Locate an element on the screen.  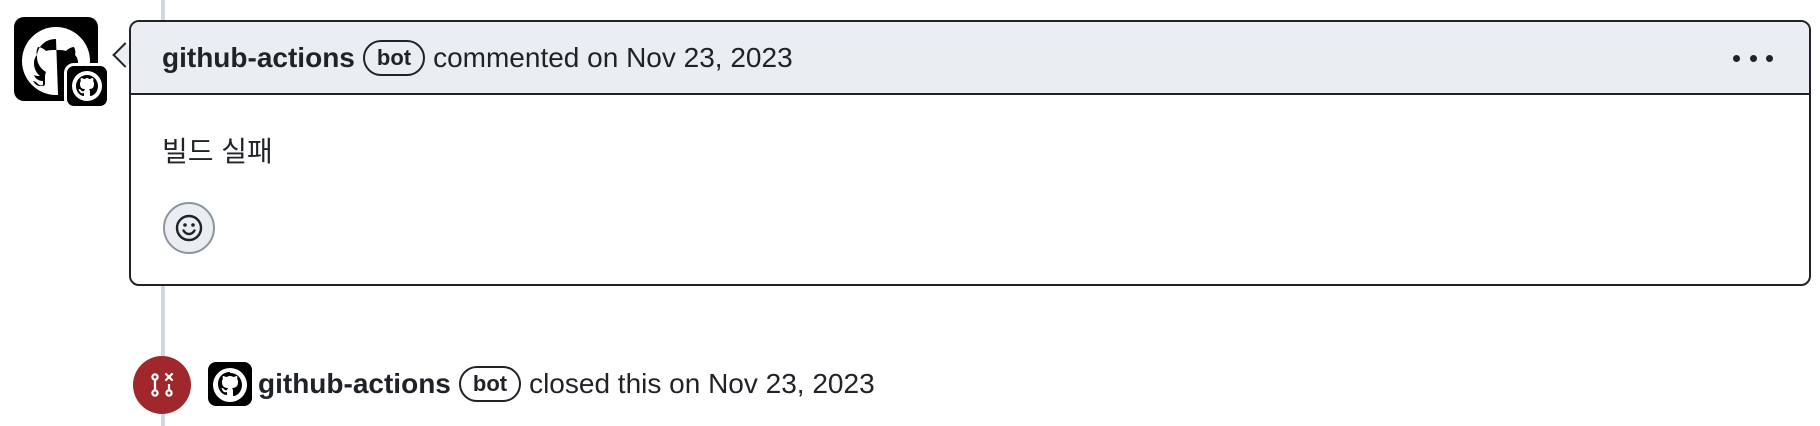
event-author-avatar is located at coordinates (230, 384).